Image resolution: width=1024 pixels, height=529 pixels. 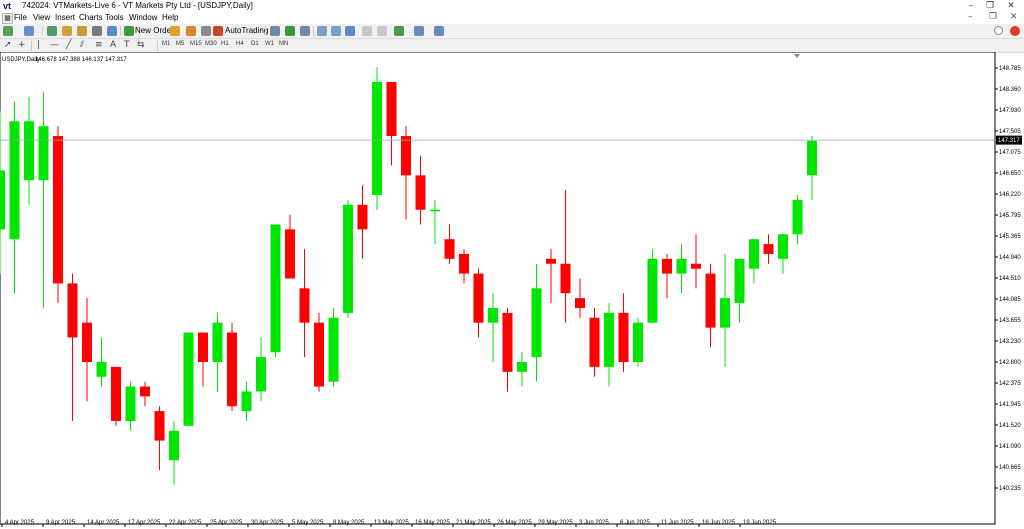 I want to click on metaeditor-icon, so click(x=175, y=31).